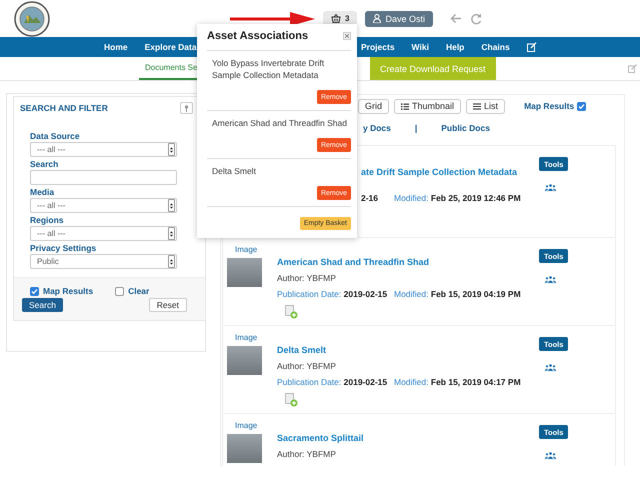  I want to click on redo-icon, so click(476, 18).